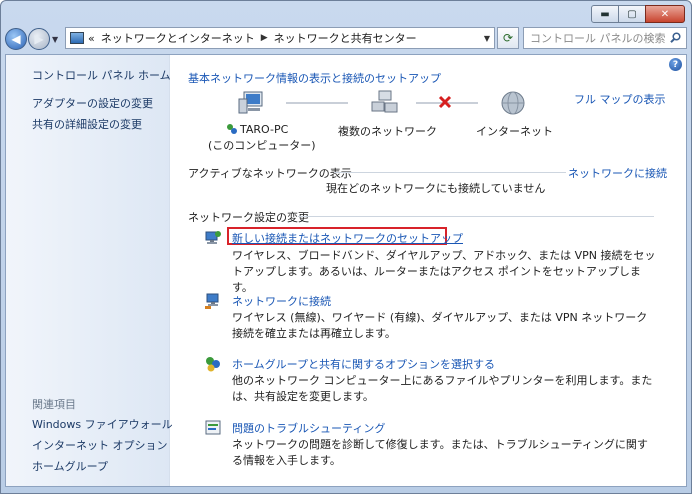  What do you see at coordinates (212, 301) in the screenshot?
I see `connect-network-icon` at bounding box center [212, 301].